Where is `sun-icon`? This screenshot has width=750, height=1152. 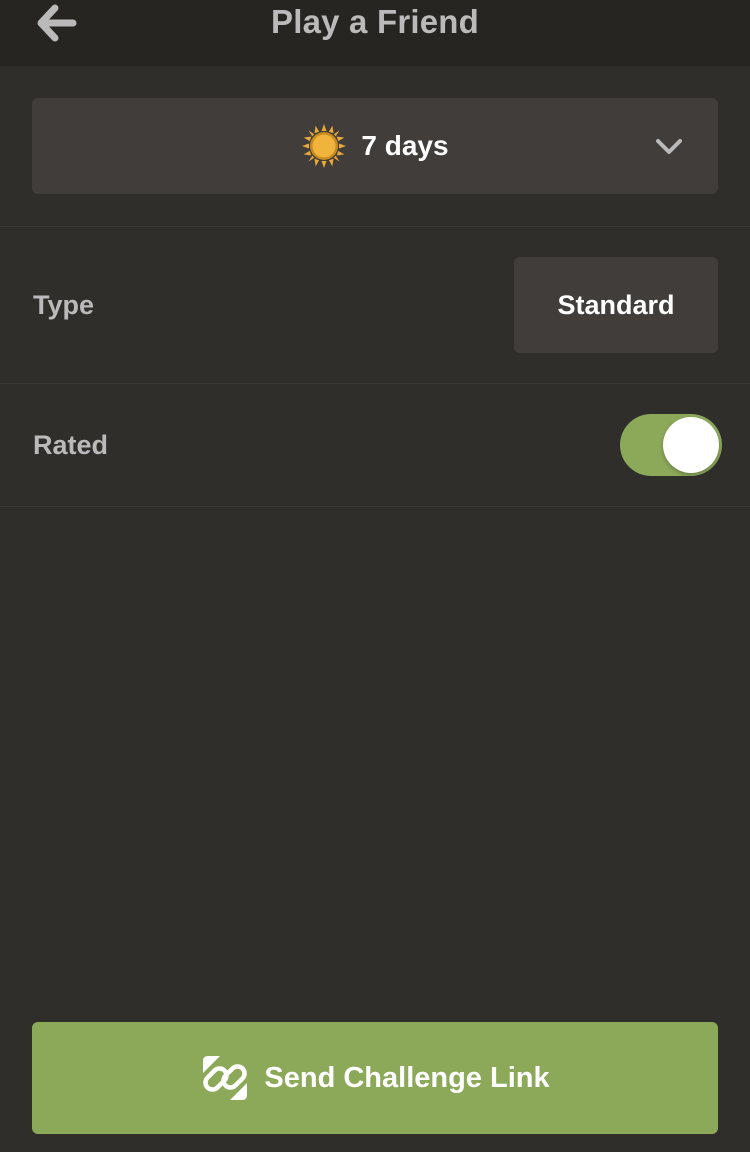
sun-icon is located at coordinates (324, 146).